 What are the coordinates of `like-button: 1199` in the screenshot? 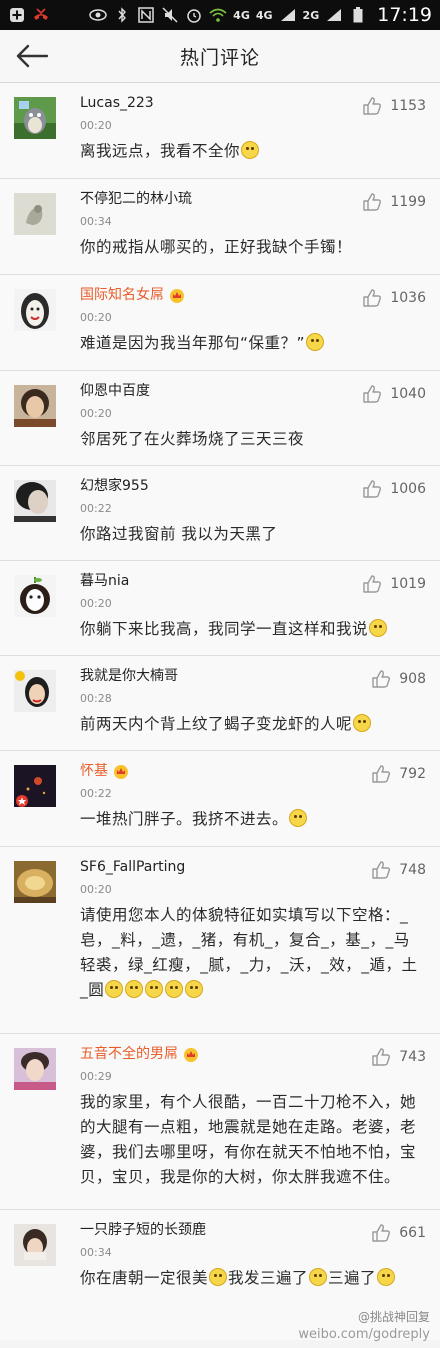 It's located at (394, 202).